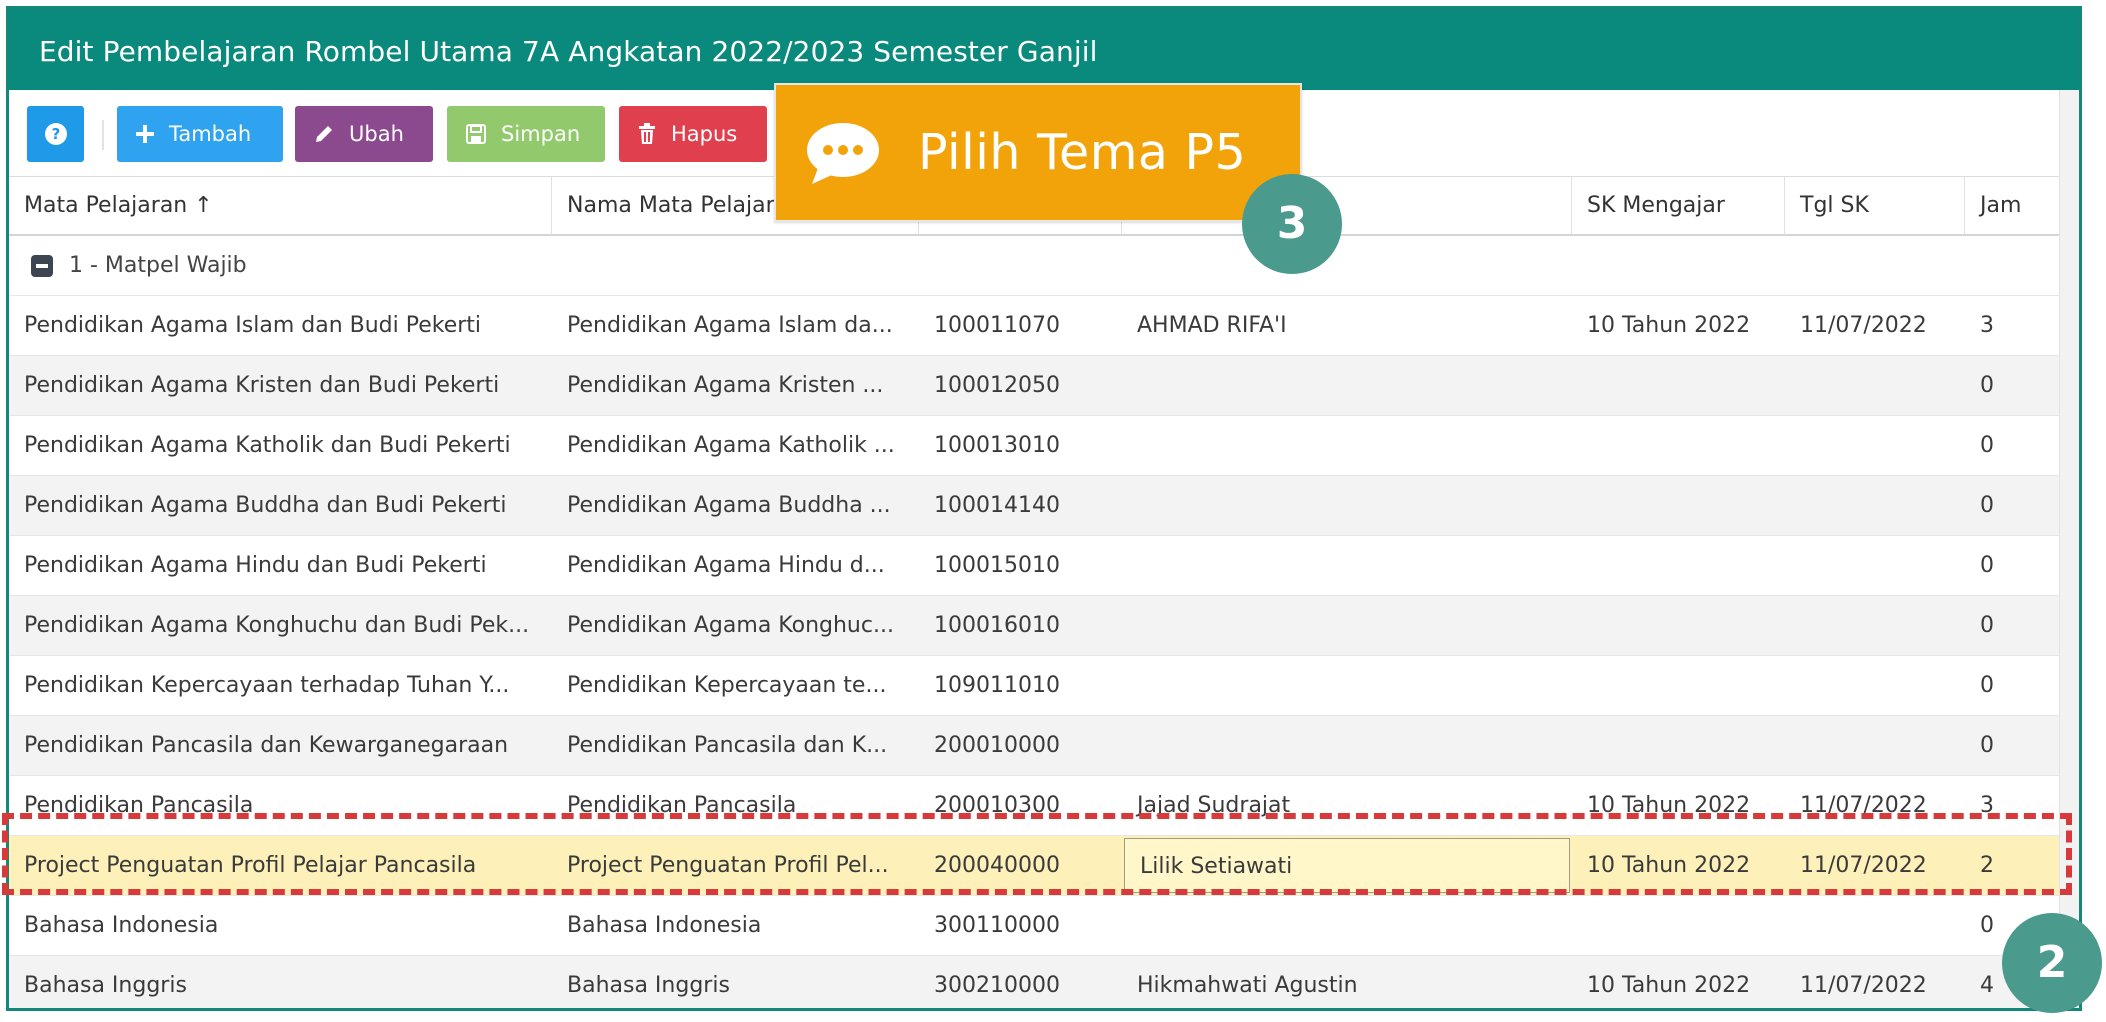 This screenshot has height=1022, width=2106. Describe the element at coordinates (2069, 549) in the screenshot. I see `vertical-scrollbar` at that location.